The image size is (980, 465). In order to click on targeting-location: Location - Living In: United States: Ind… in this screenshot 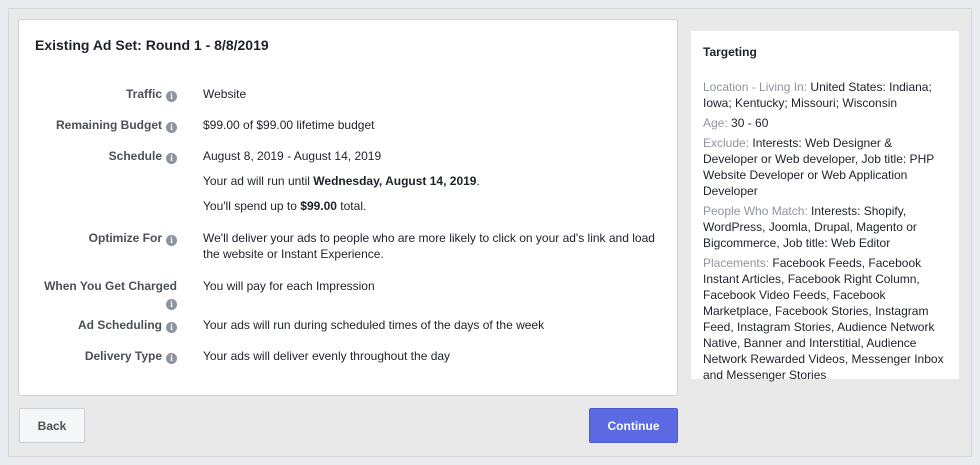, I will do `click(817, 95)`.